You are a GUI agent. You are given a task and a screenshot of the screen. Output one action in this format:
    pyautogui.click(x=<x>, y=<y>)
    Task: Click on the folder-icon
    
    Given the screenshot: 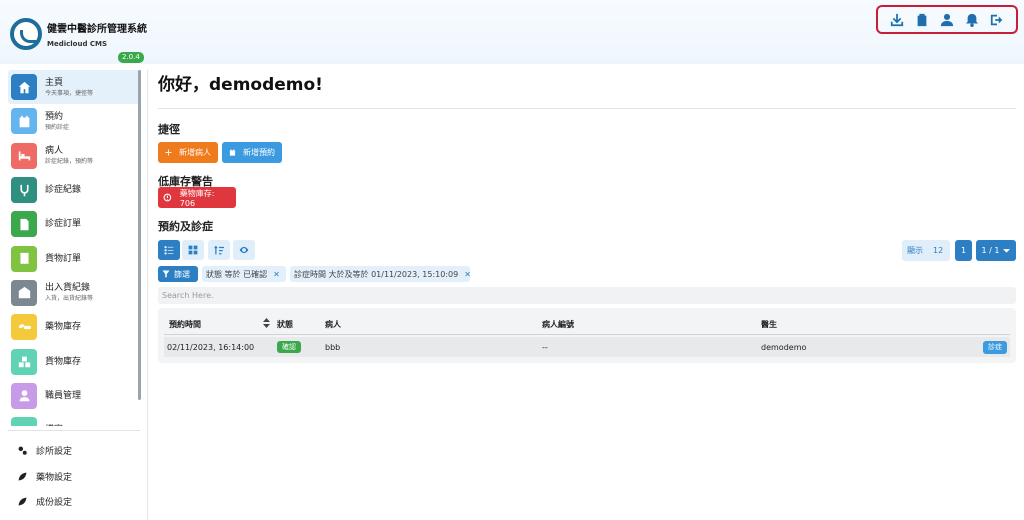 What is the action you would take?
    pyautogui.click(x=24, y=421)
    